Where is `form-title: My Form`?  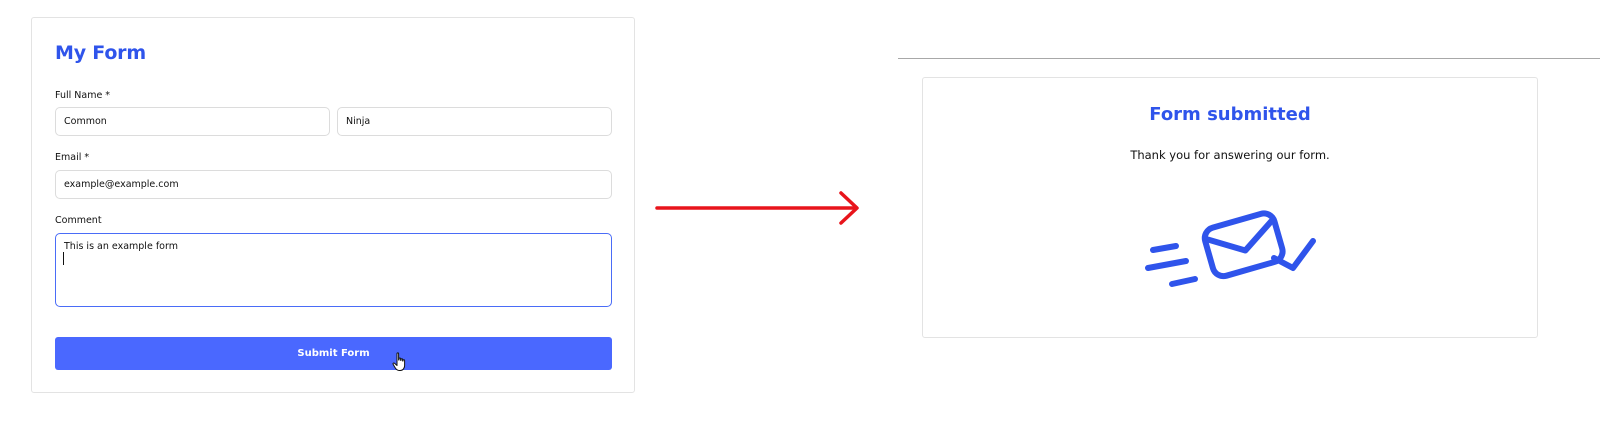
form-title: My Form is located at coordinates (100, 53).